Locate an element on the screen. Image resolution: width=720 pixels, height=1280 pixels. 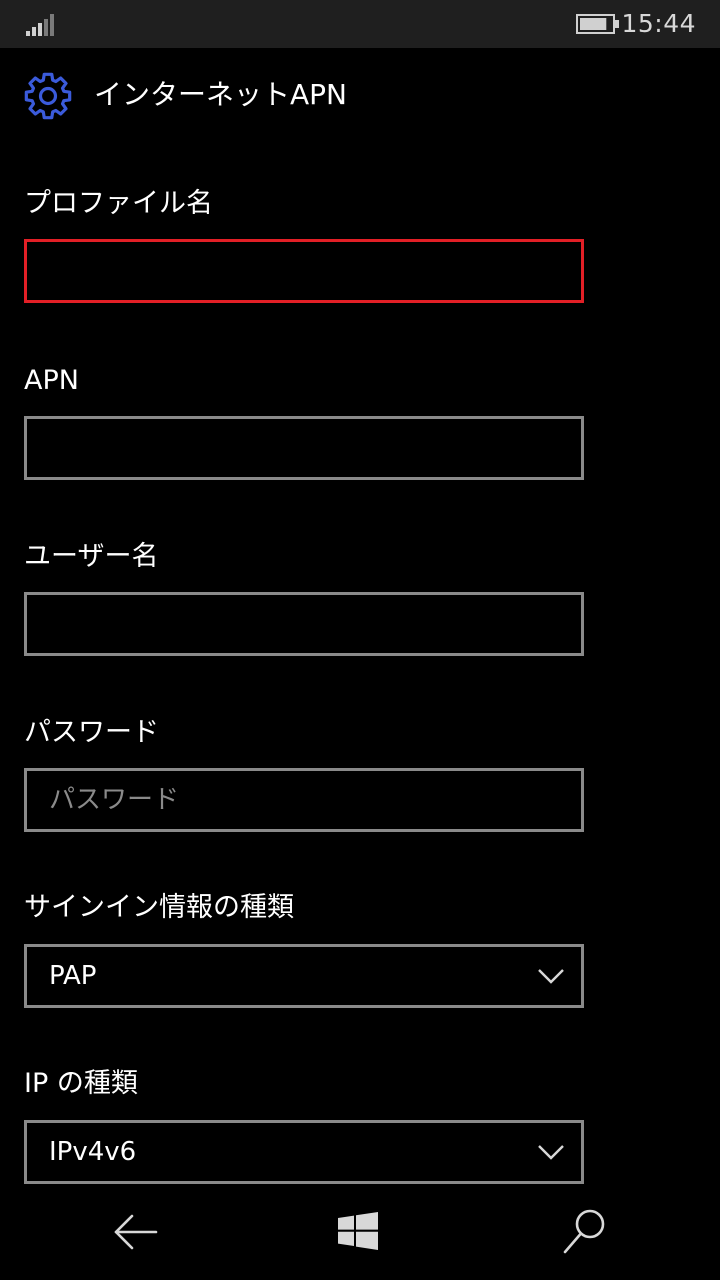
signin-type-dropdown: PAP is located at coordinates (304, 976).